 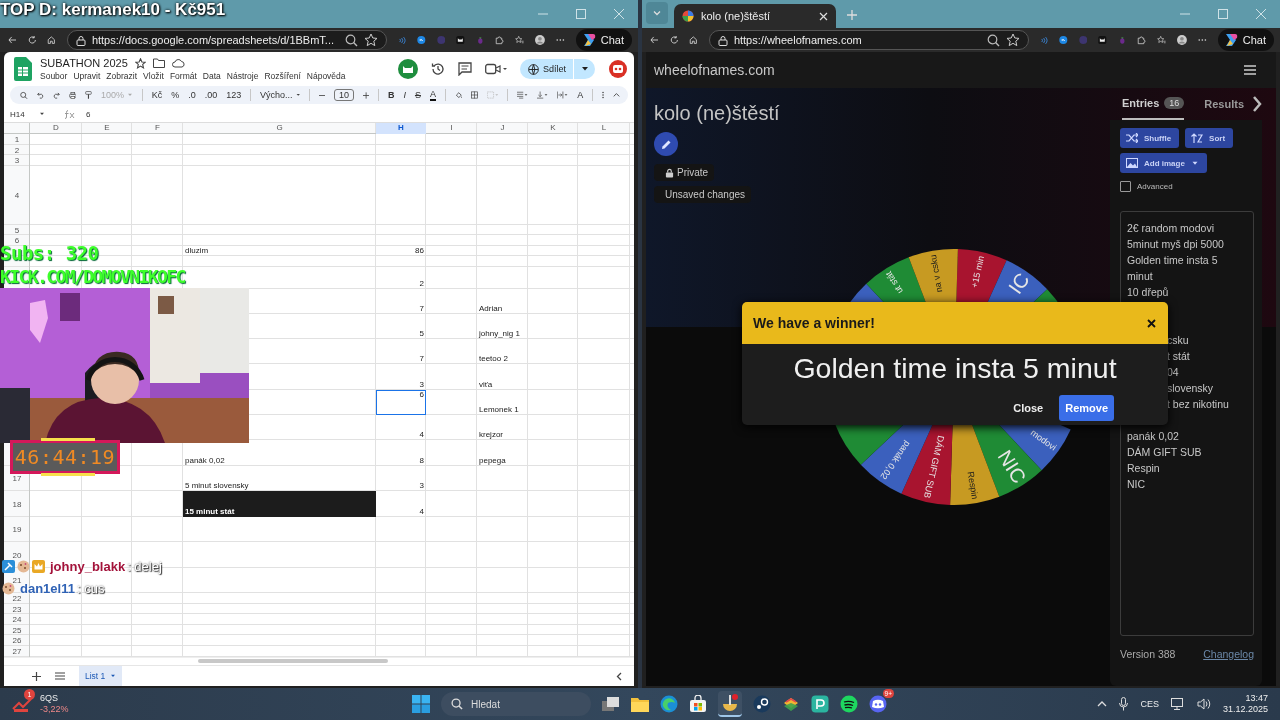 What do you see at coordinates (933, 467) in the screenshot?
I see `wheel-label: DÁM GIFT SUB` at bounding box center [933, 467].